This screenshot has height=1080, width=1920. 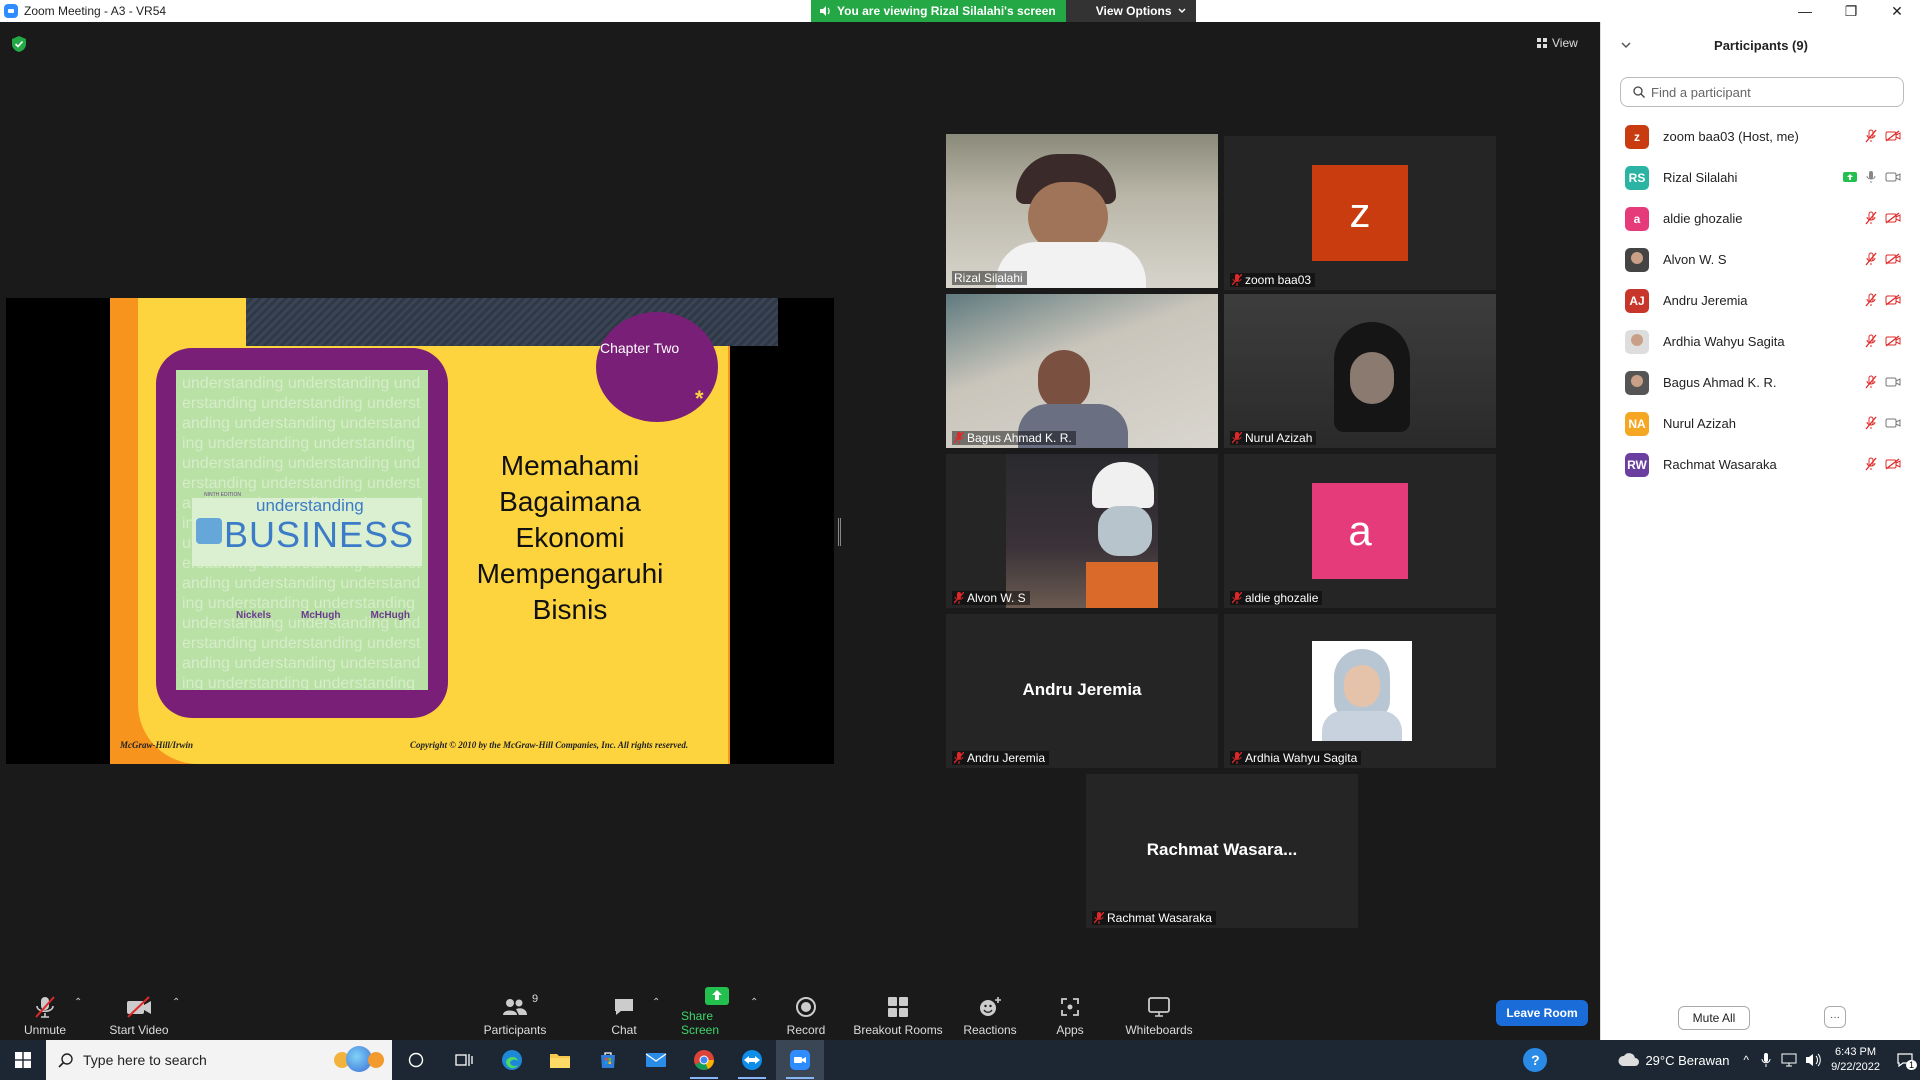 I want to click on video-tile: Andru Jeremia Andru Jeremia, so click(x=1082, y=691).